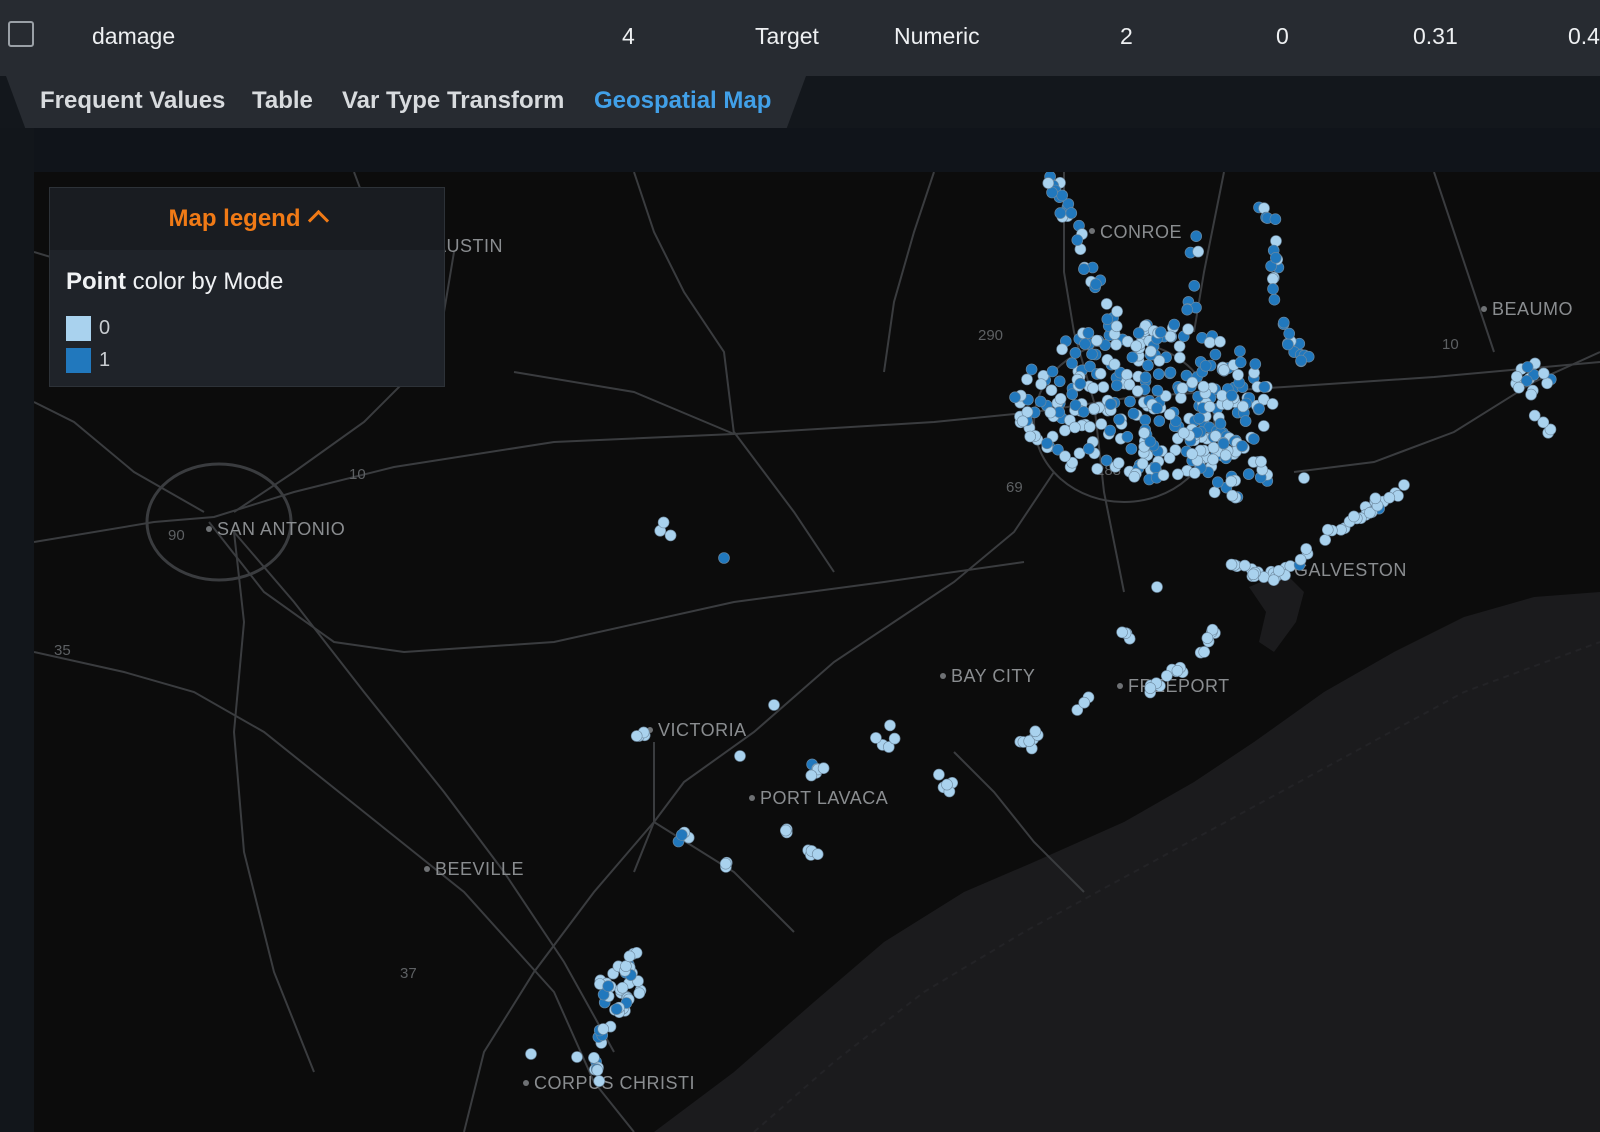 This screenshot has height=1132, width=1600. What do you see at coordinates (800, 38) in the screenshot?
I see `variable-row: damage 4 Target Numeric 2 0 0.31 0.4` at bounding box center [800, 38].